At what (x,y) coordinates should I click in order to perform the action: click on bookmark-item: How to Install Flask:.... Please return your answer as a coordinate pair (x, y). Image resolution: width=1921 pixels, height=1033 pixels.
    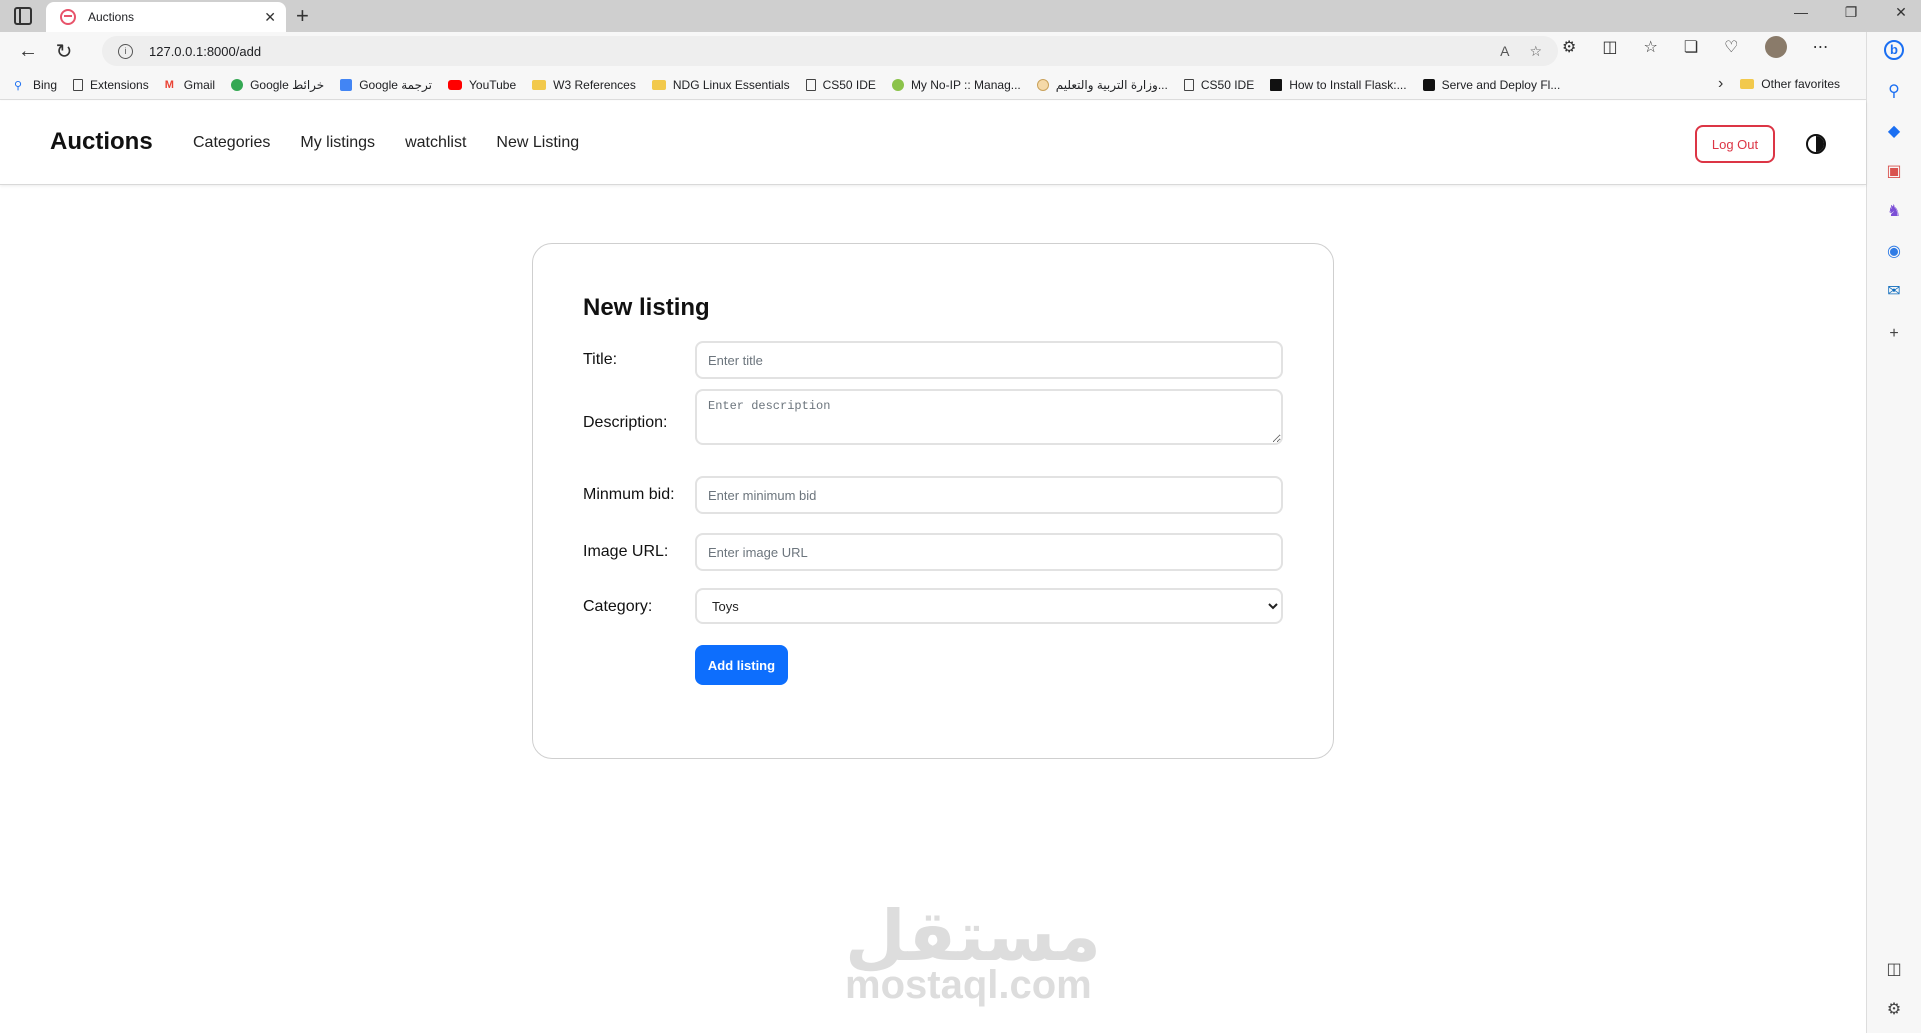
    Looking at the image, I should click on (1338, 85).